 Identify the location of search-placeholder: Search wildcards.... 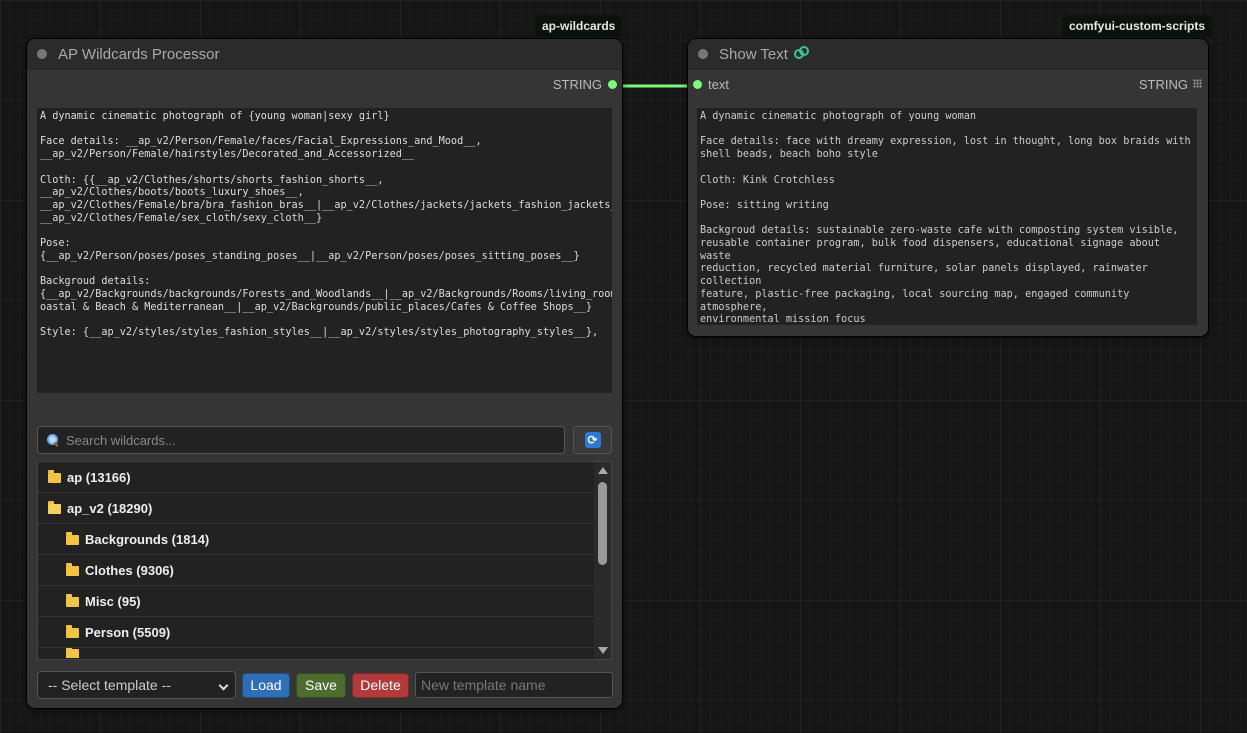
(121, 440).